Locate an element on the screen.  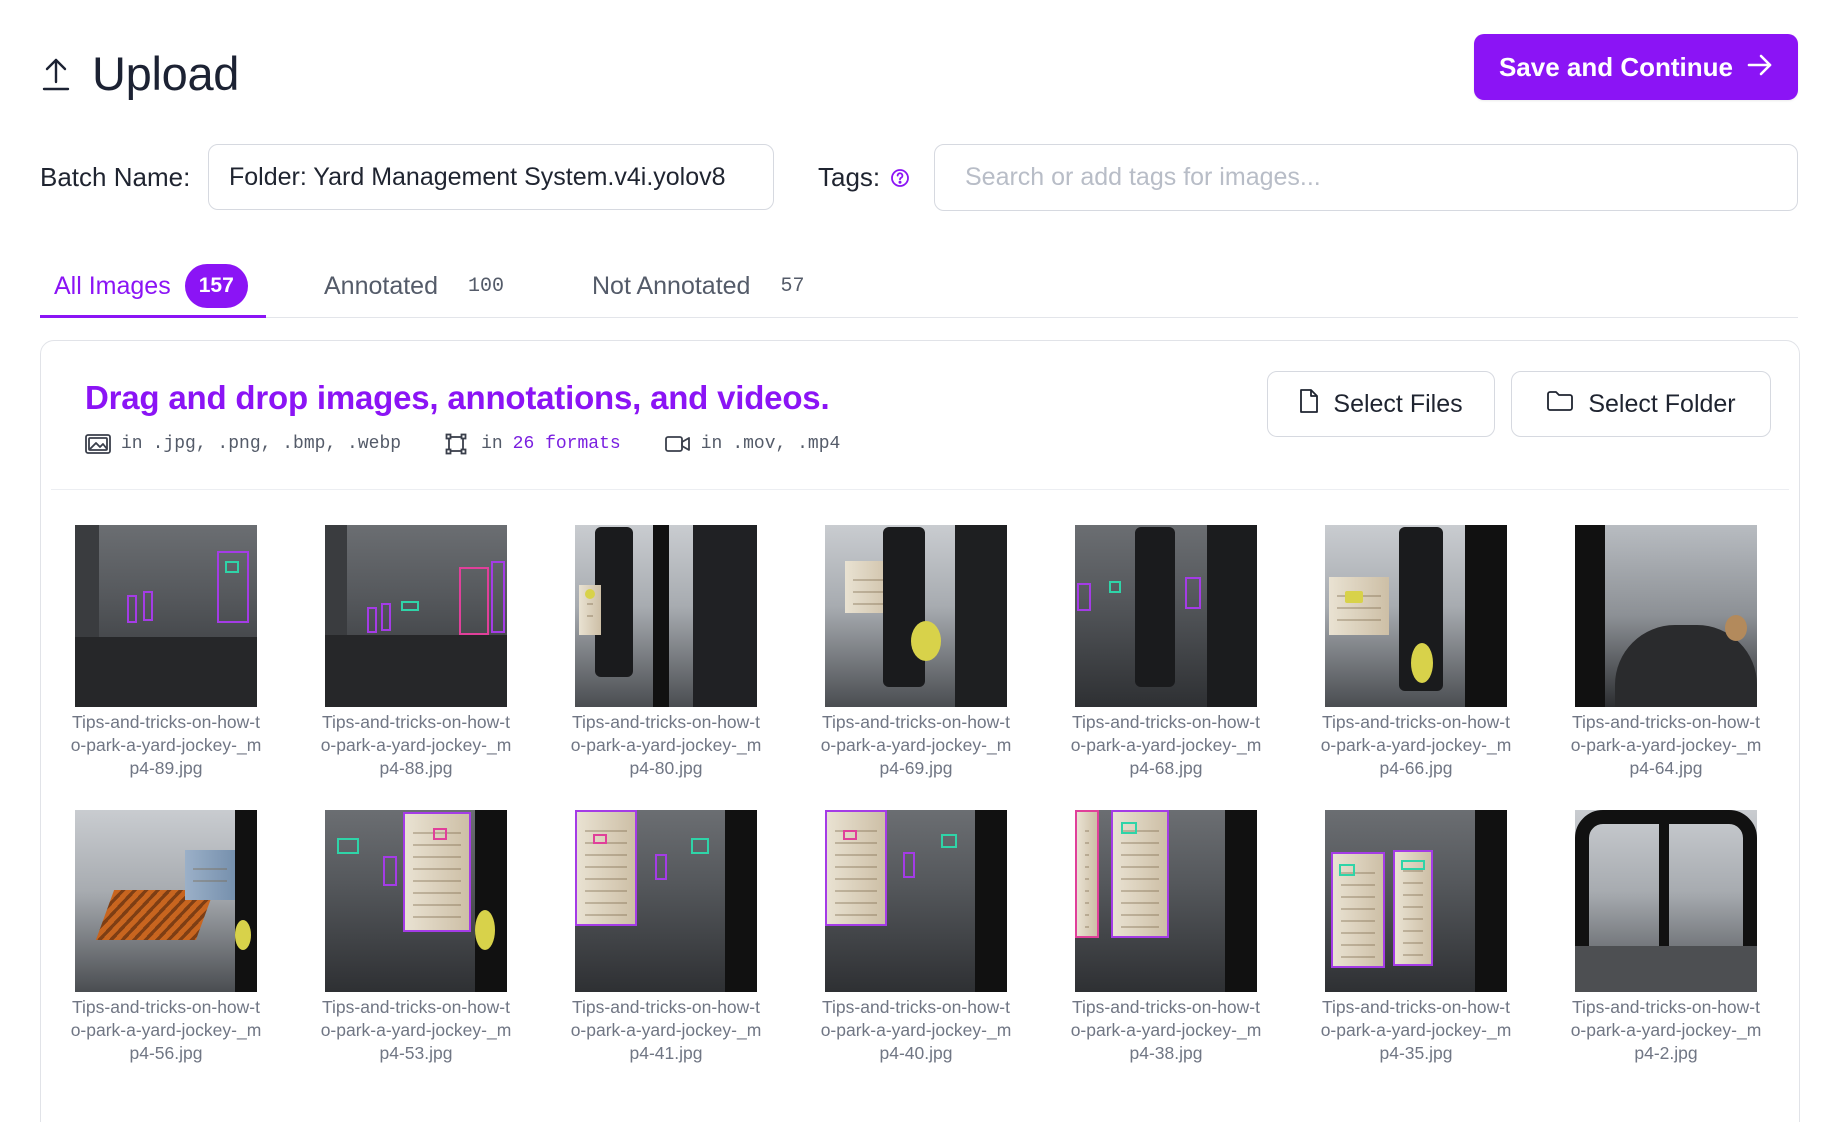
select-files-button: Select Files is located at coordinates (1381, 404).